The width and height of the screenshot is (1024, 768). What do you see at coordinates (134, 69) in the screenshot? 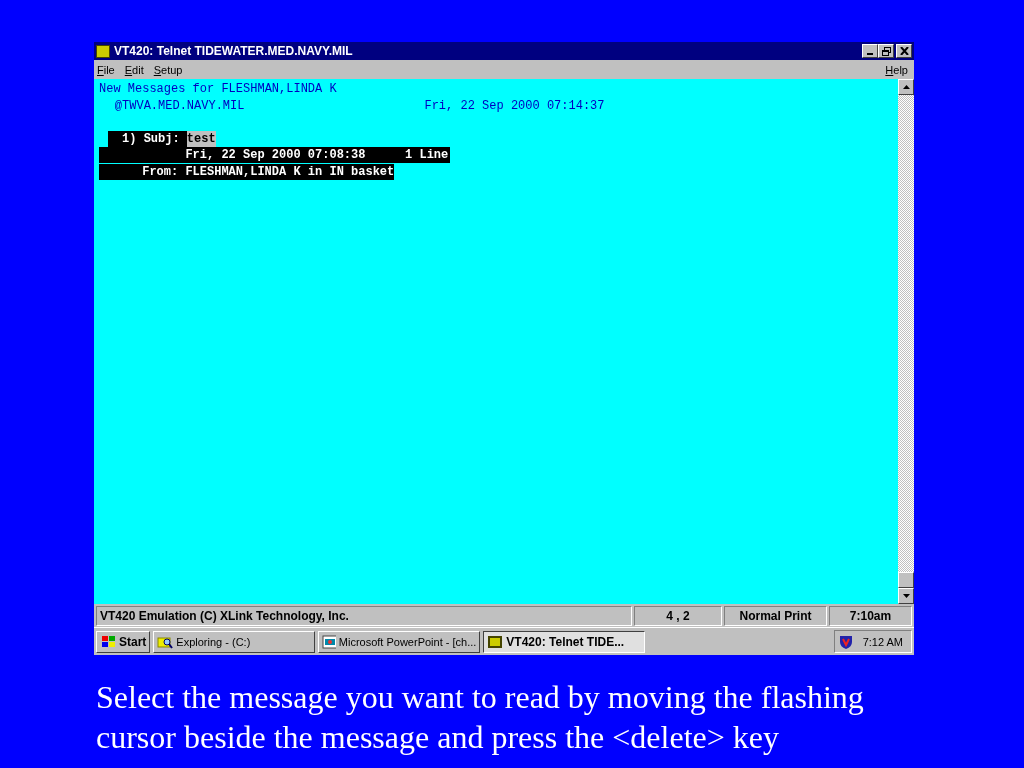
I see `menu-item: Edit` at bounding box center [134, 69].